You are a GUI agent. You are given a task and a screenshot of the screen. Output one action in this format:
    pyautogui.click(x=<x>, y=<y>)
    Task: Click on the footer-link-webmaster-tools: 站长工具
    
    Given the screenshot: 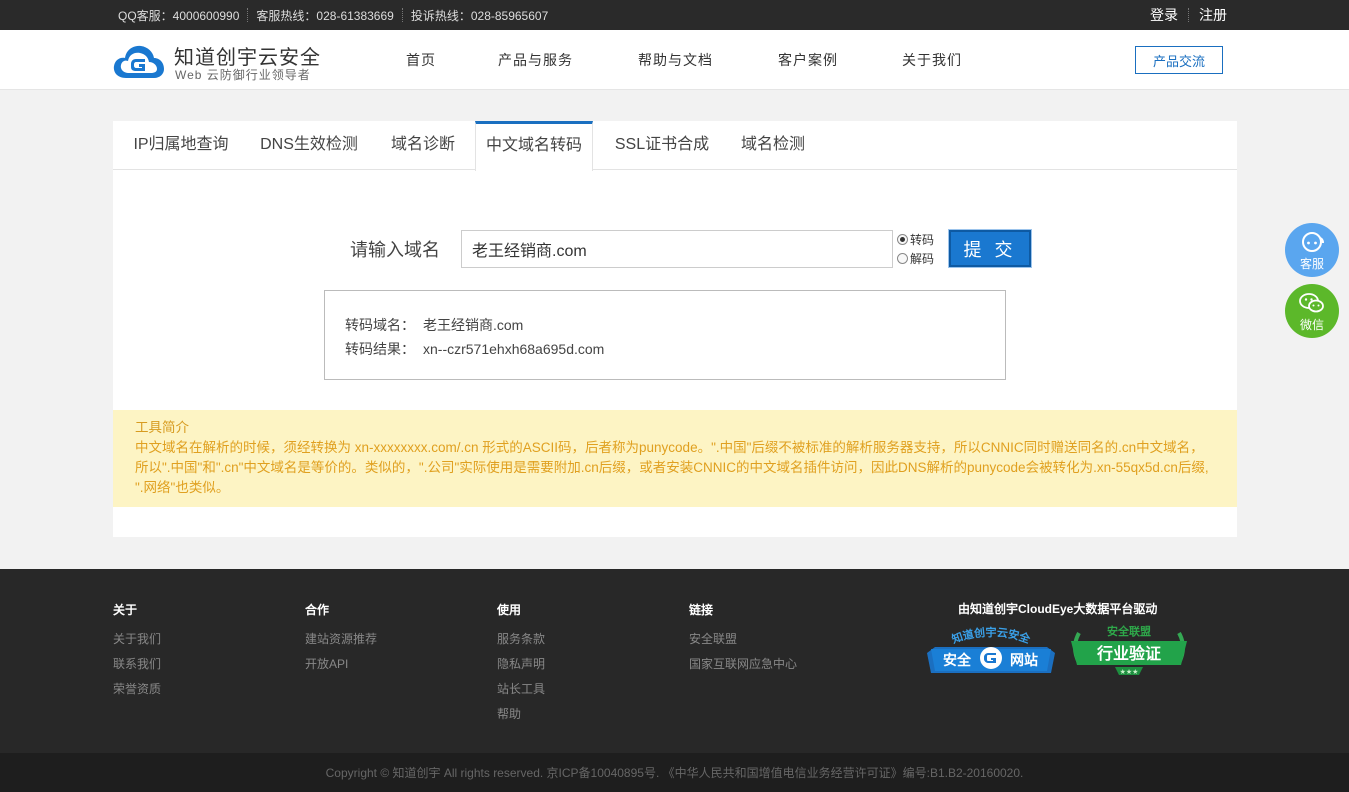 What is the action you would take?
    pyautogui.click(x=521, y=689)
    